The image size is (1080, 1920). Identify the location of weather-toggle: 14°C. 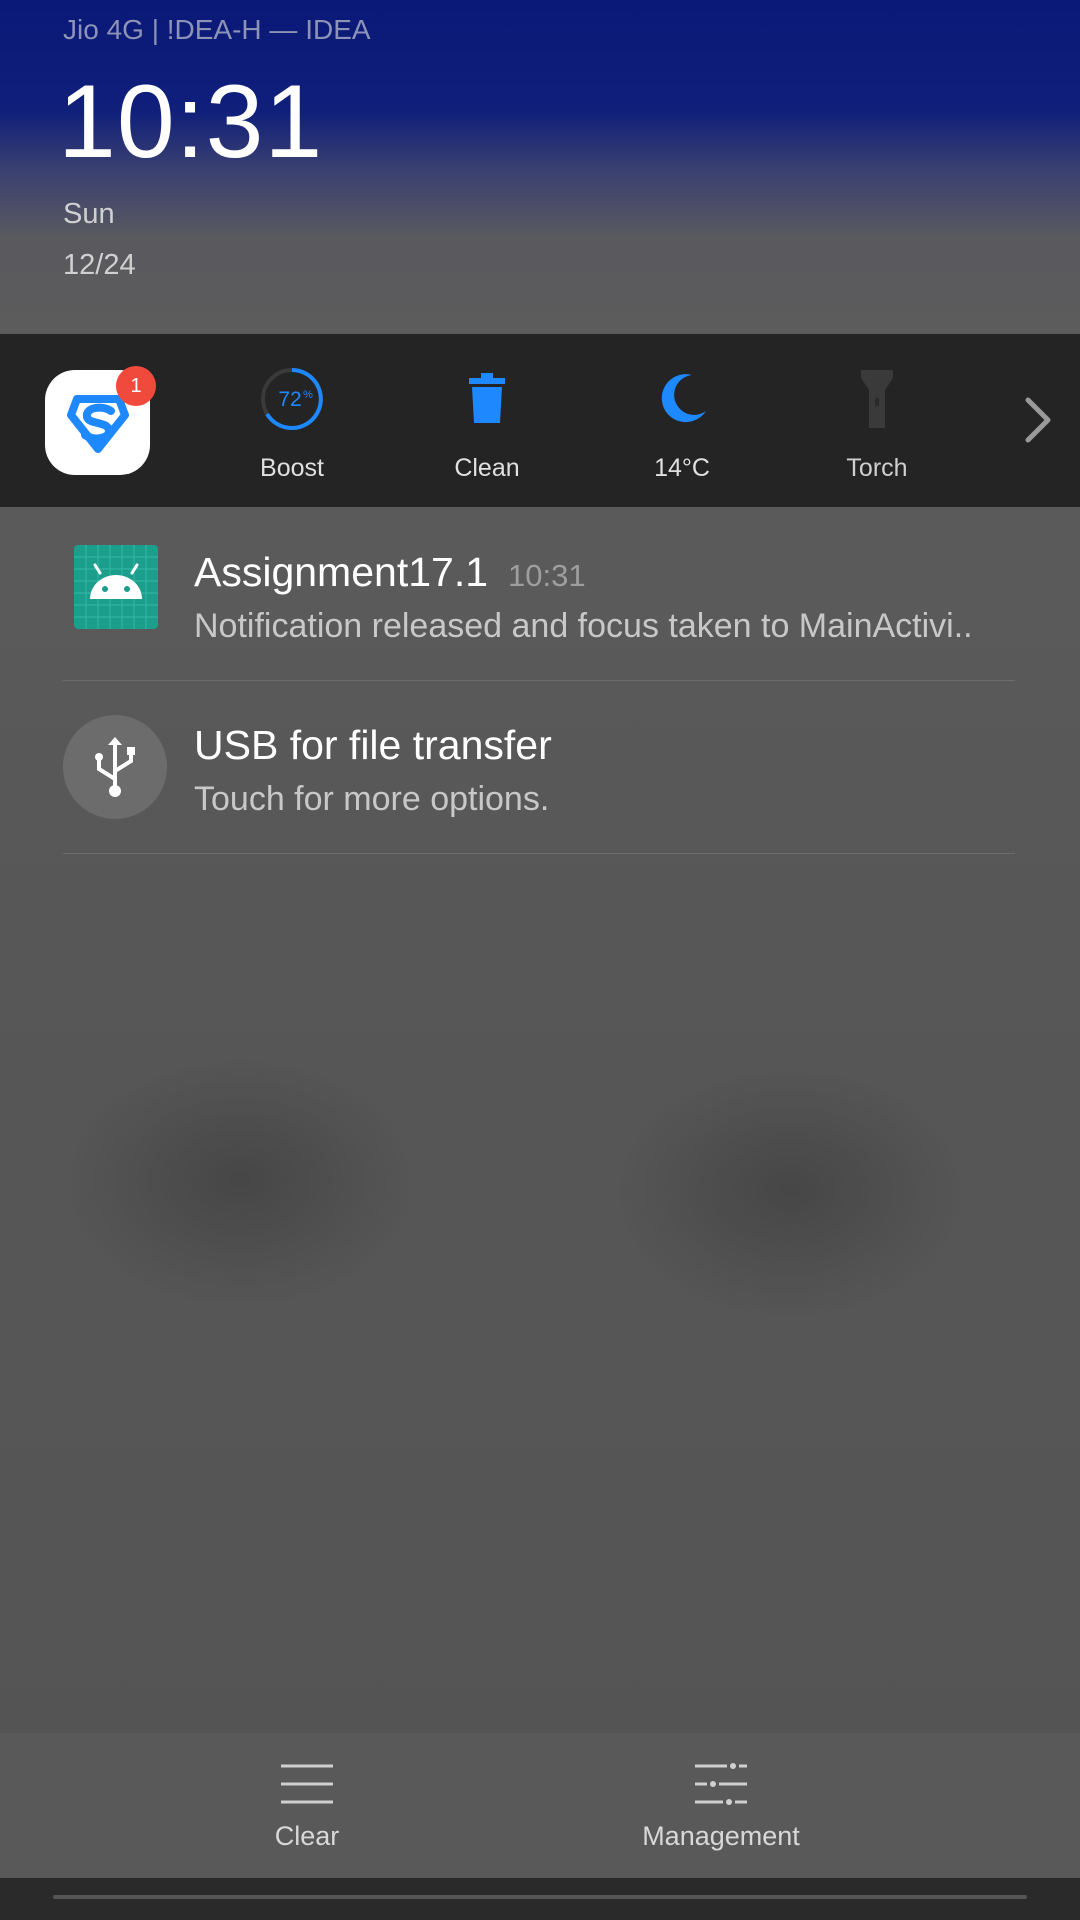
(682, 423).